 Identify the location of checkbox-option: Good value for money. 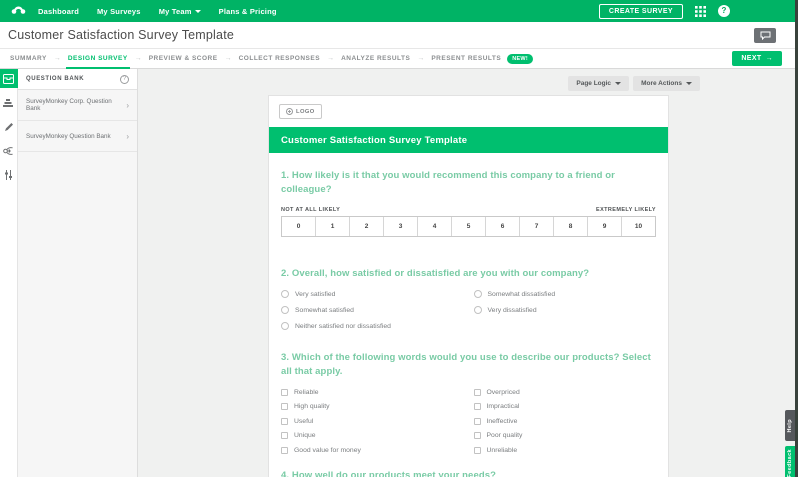
(372, 450).